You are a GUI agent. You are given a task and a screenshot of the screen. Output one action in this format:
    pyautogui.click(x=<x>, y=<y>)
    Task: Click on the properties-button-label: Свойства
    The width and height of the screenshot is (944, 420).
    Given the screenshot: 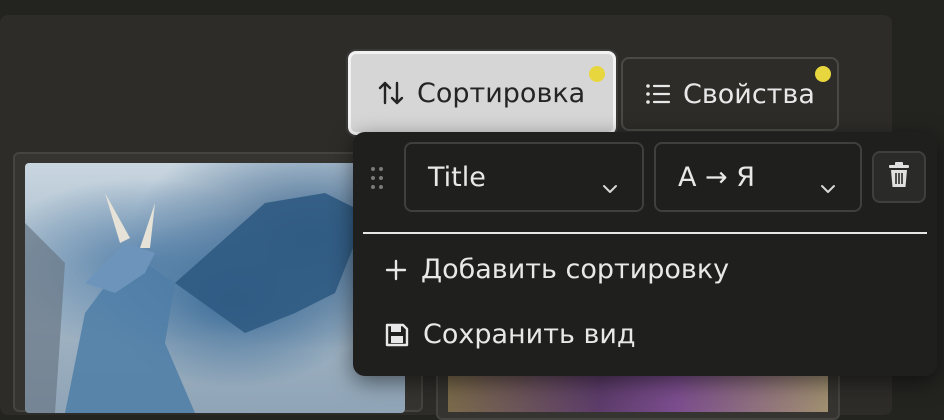 What is the action you would take?
    pyautogui.click(x=749, y=94)
    